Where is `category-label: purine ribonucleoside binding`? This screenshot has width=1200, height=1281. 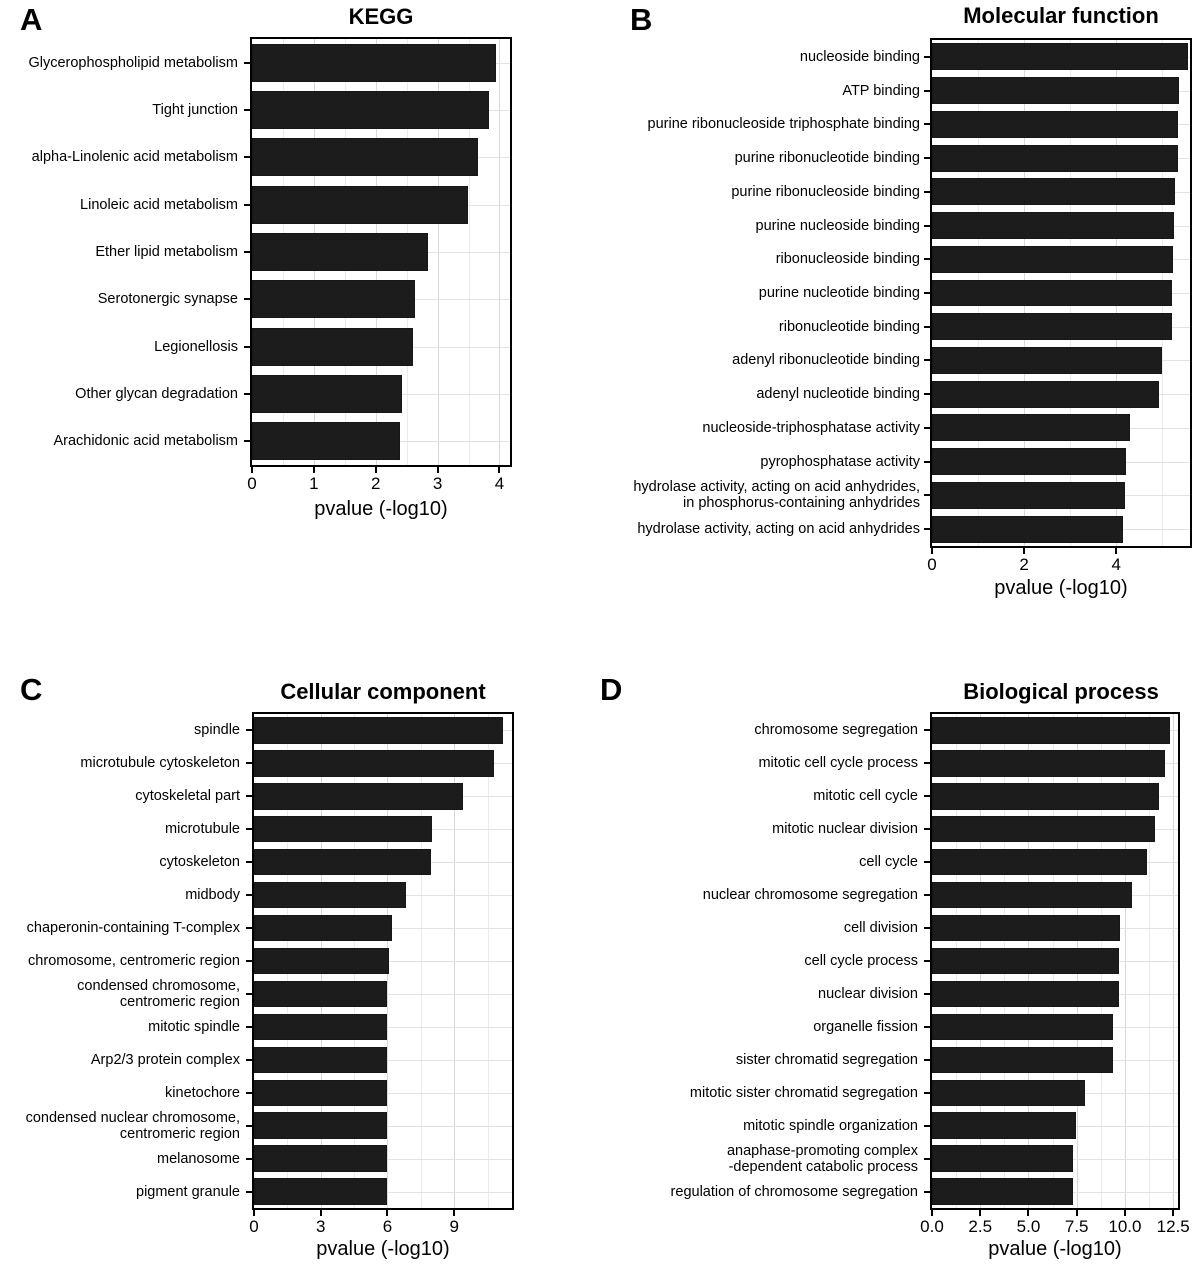 category-label: purine ribonucleoside binding is located at coordinates (825, 191).